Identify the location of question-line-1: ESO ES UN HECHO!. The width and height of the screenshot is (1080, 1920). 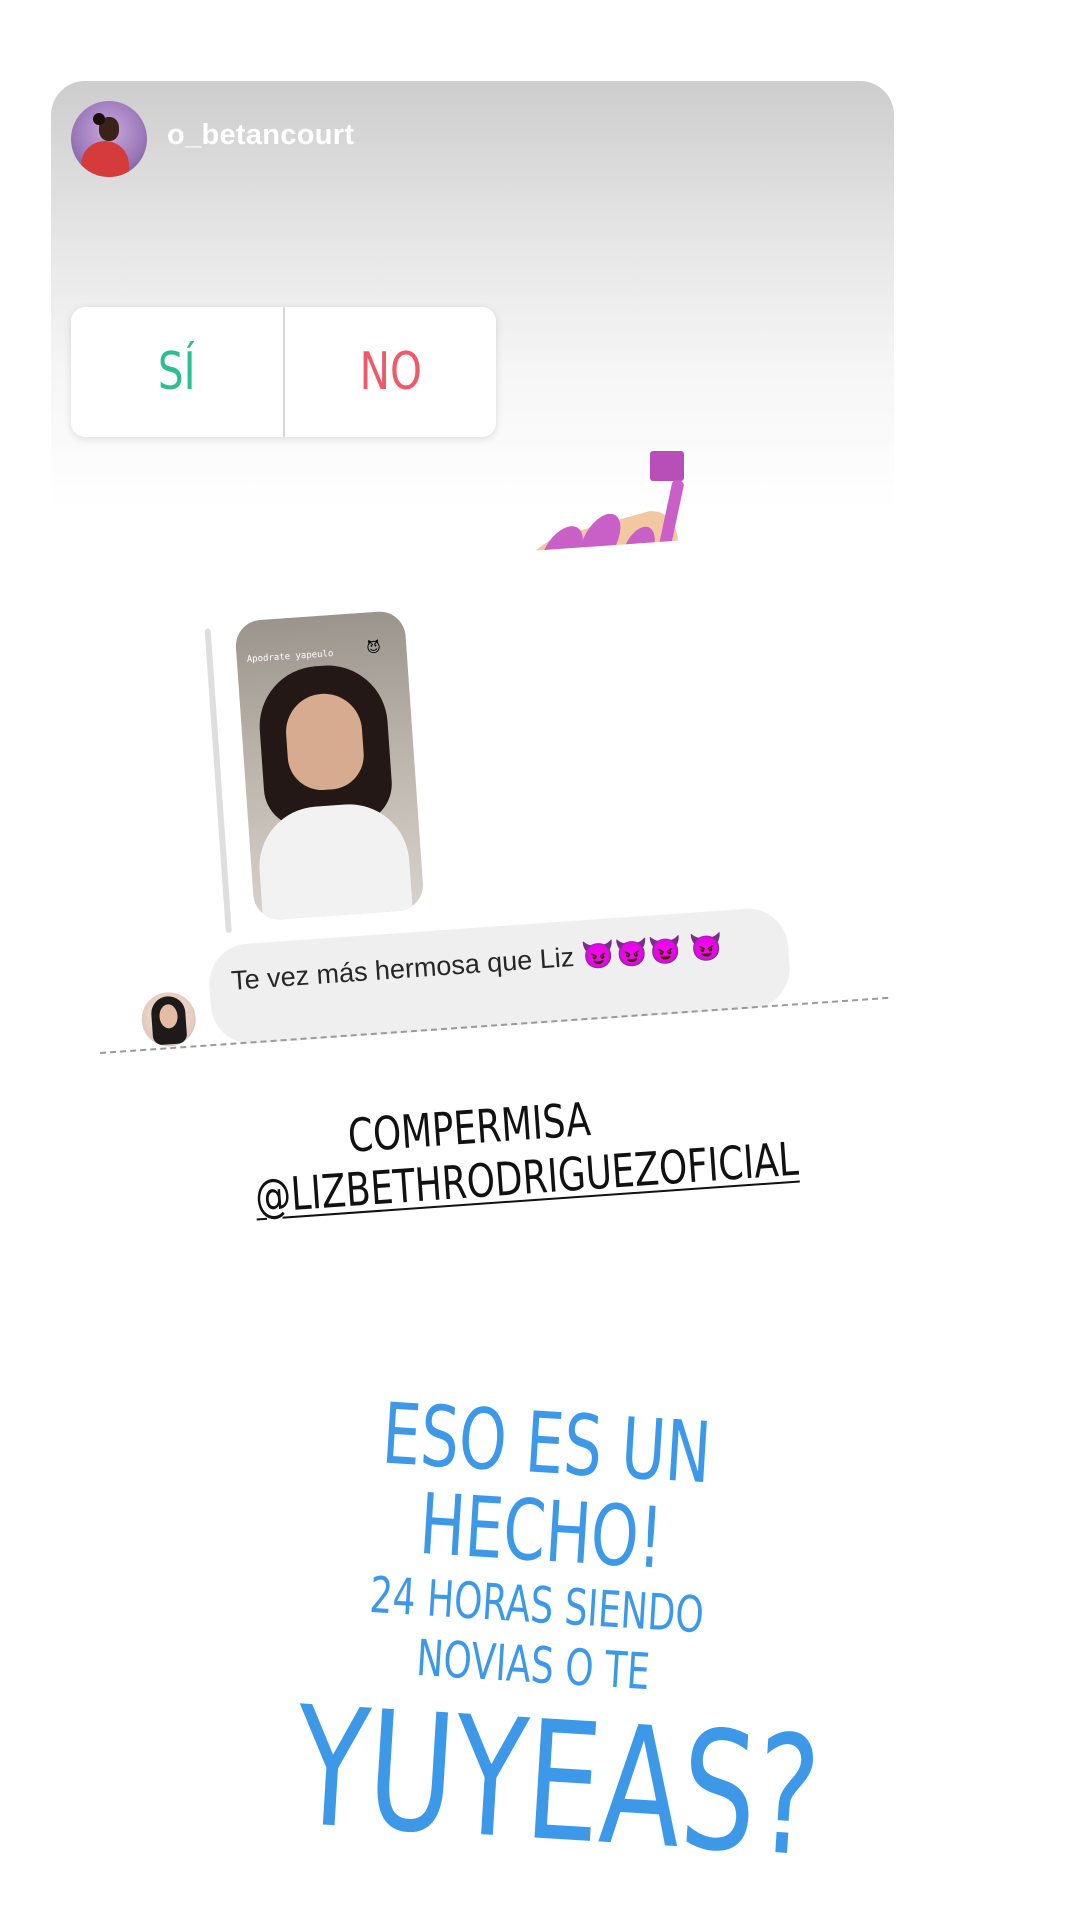
(546, 1486).